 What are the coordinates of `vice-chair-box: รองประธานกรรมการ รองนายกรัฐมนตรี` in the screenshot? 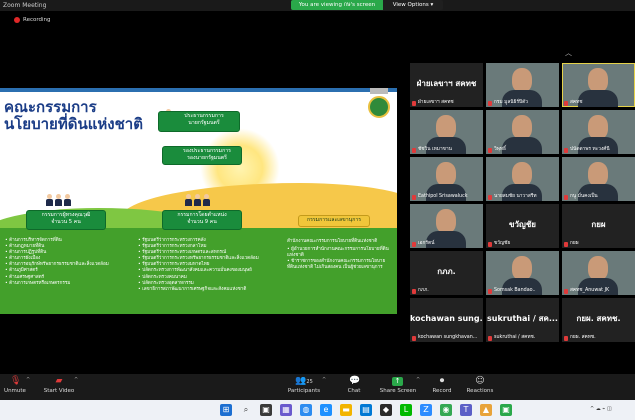 It's located at (202, 155).